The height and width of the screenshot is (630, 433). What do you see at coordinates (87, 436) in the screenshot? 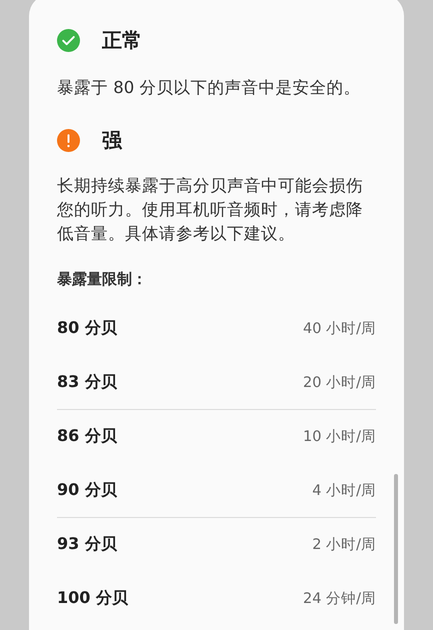
I see `decibel-level: 86 分贝` at bounding box center [87, 436].